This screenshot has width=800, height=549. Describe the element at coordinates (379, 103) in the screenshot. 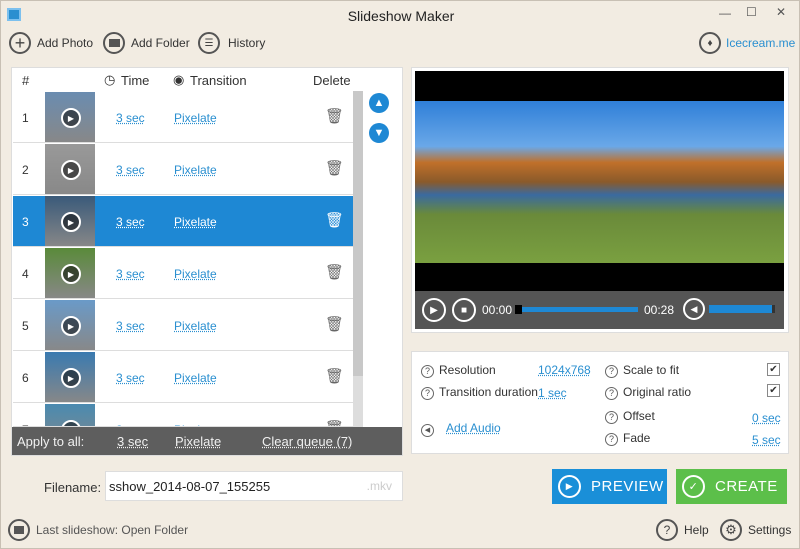

I see `move-up-button: ▲` at that location.